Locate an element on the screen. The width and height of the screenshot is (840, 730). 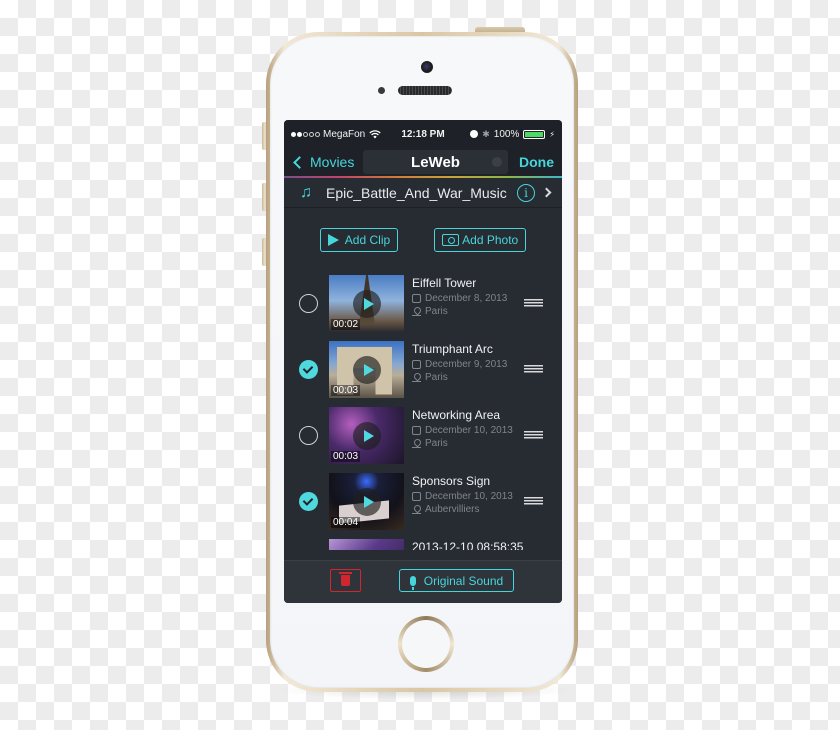
trash-icon is located at coordinates (345, 579).